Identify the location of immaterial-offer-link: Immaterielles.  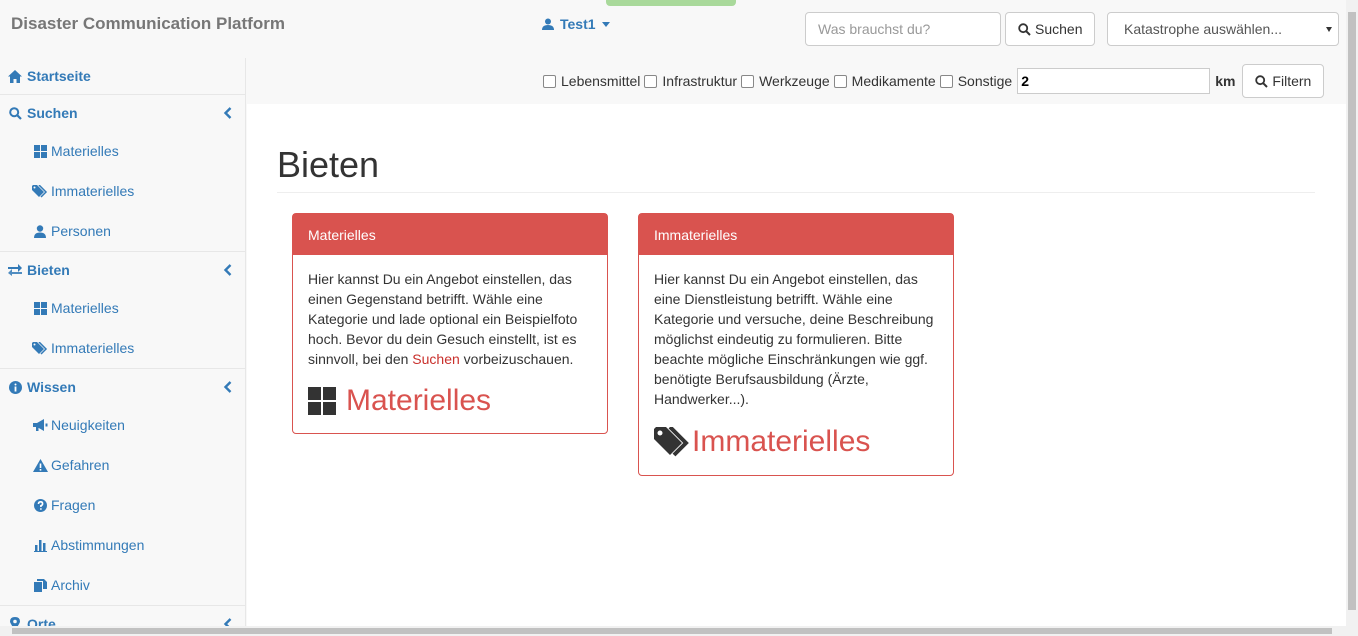
(796, 442).